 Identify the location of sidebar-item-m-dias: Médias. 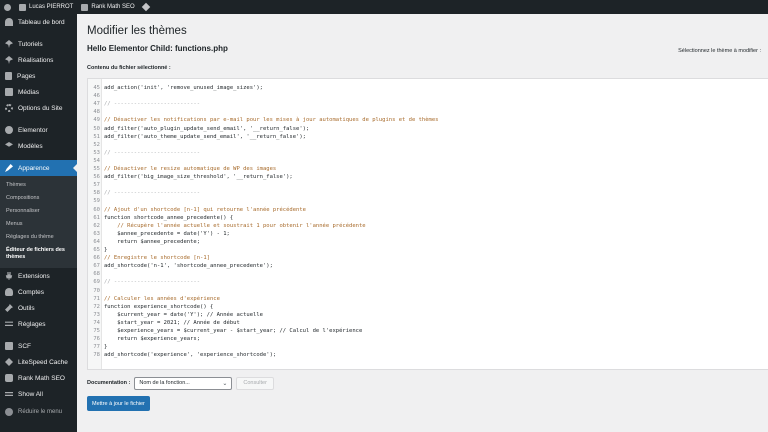
(38, 92).